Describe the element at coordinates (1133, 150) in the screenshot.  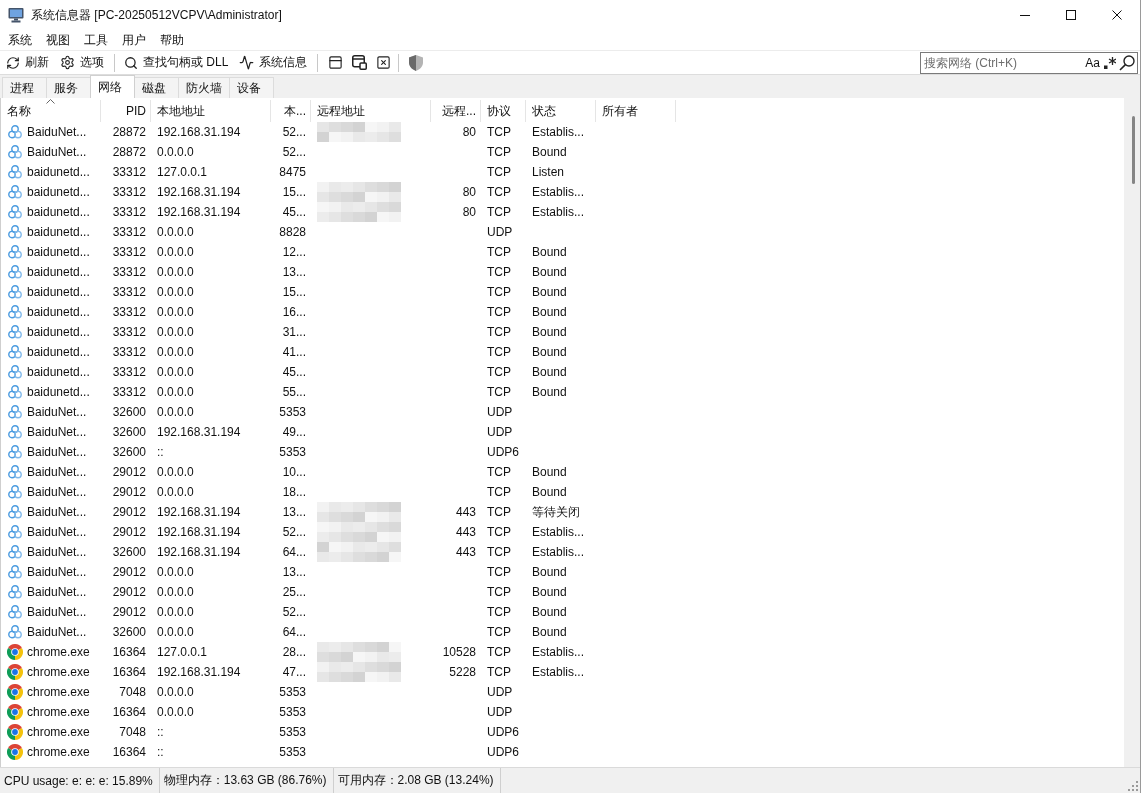
I see `scrollbar-thumb` at that location.